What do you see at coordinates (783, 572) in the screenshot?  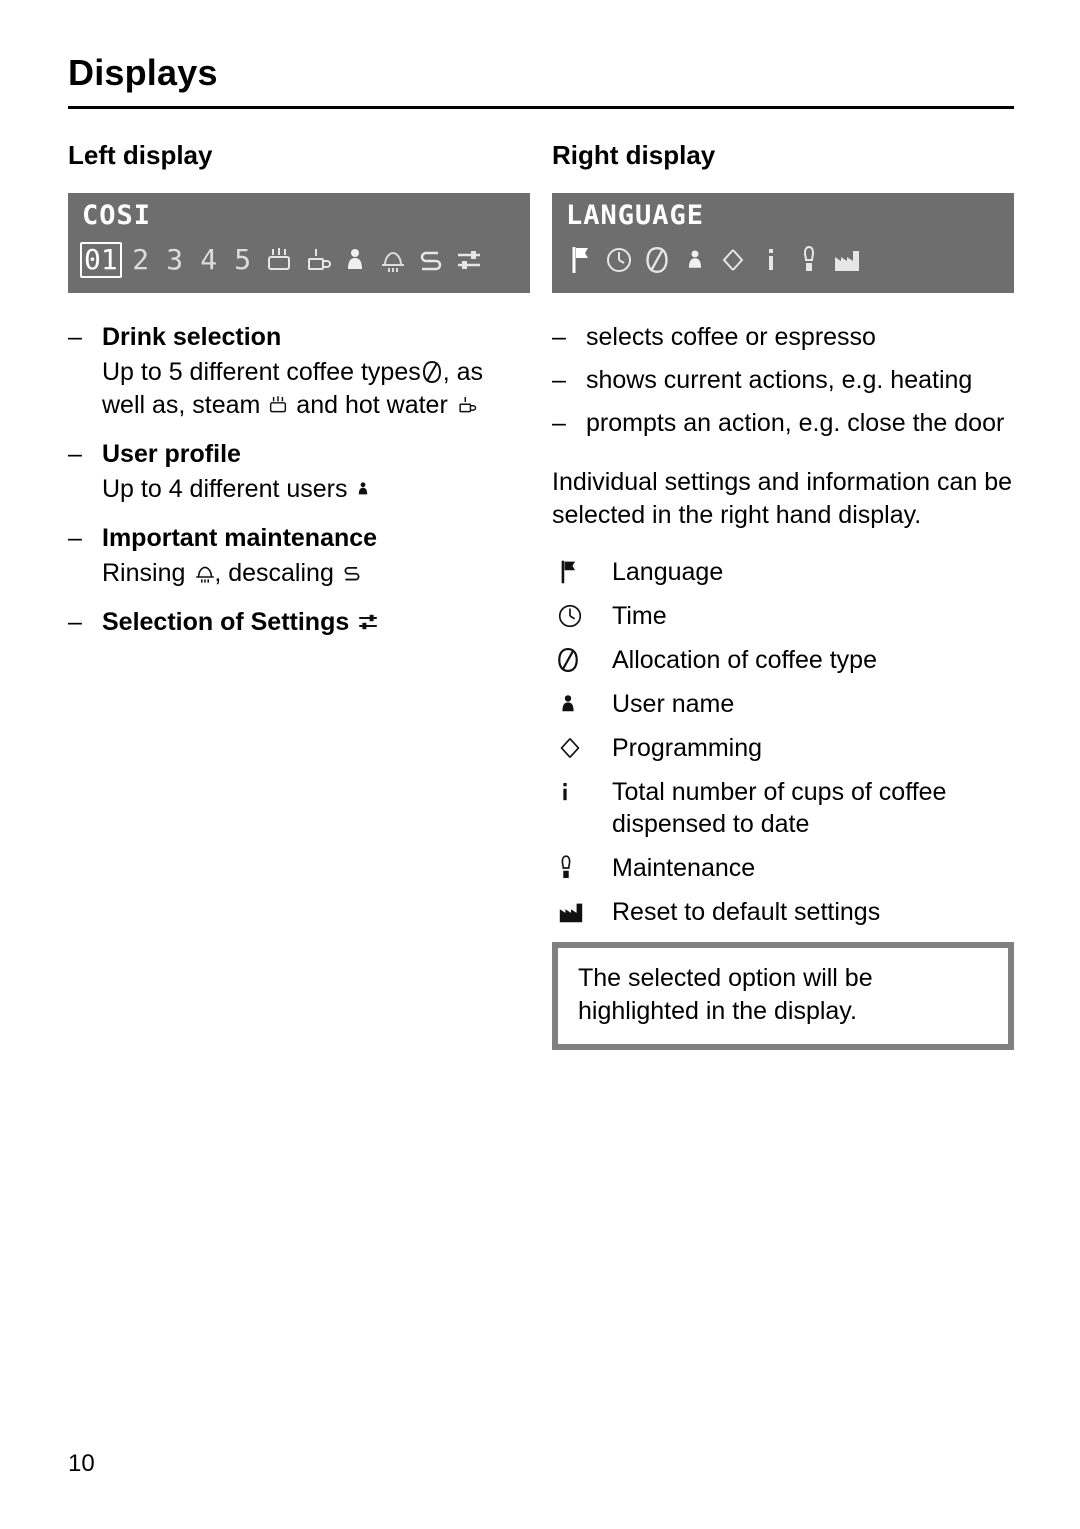 I see `legend-item-language: Language` at bounding box center [783, 572].